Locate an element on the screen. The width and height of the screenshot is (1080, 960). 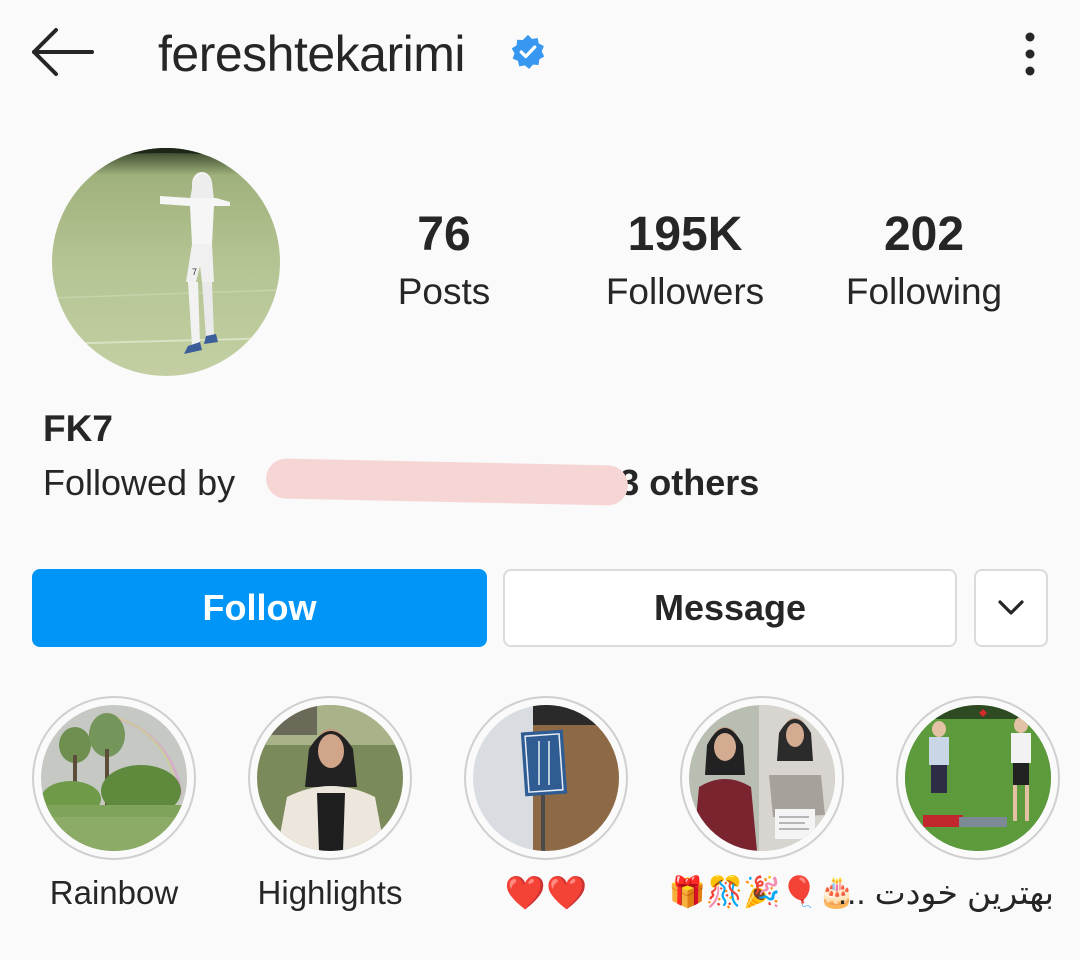
profile-avatar: 7 is located at coordinates (166, 262).